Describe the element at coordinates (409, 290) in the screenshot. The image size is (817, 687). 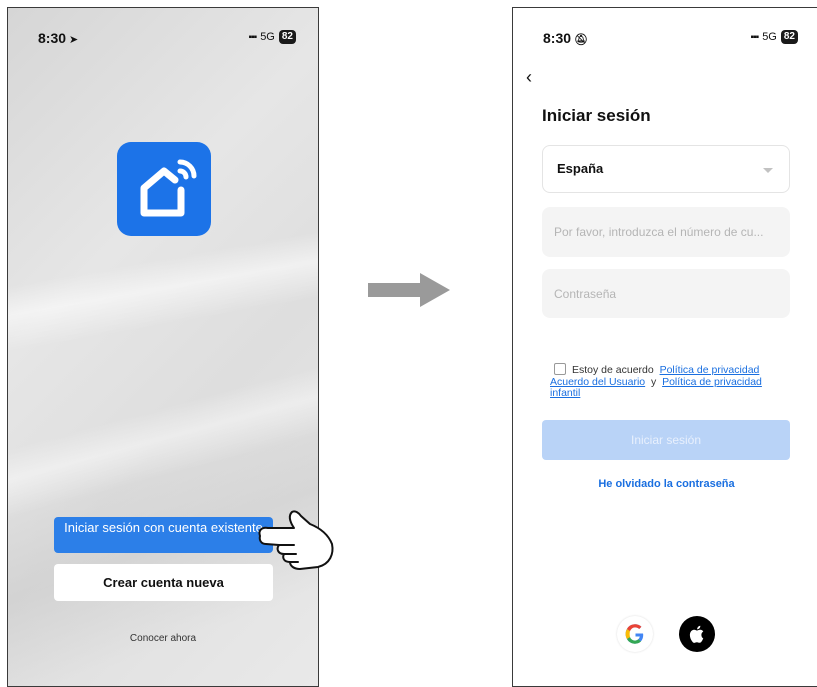
I see `transition-arrow-icon` at that location.